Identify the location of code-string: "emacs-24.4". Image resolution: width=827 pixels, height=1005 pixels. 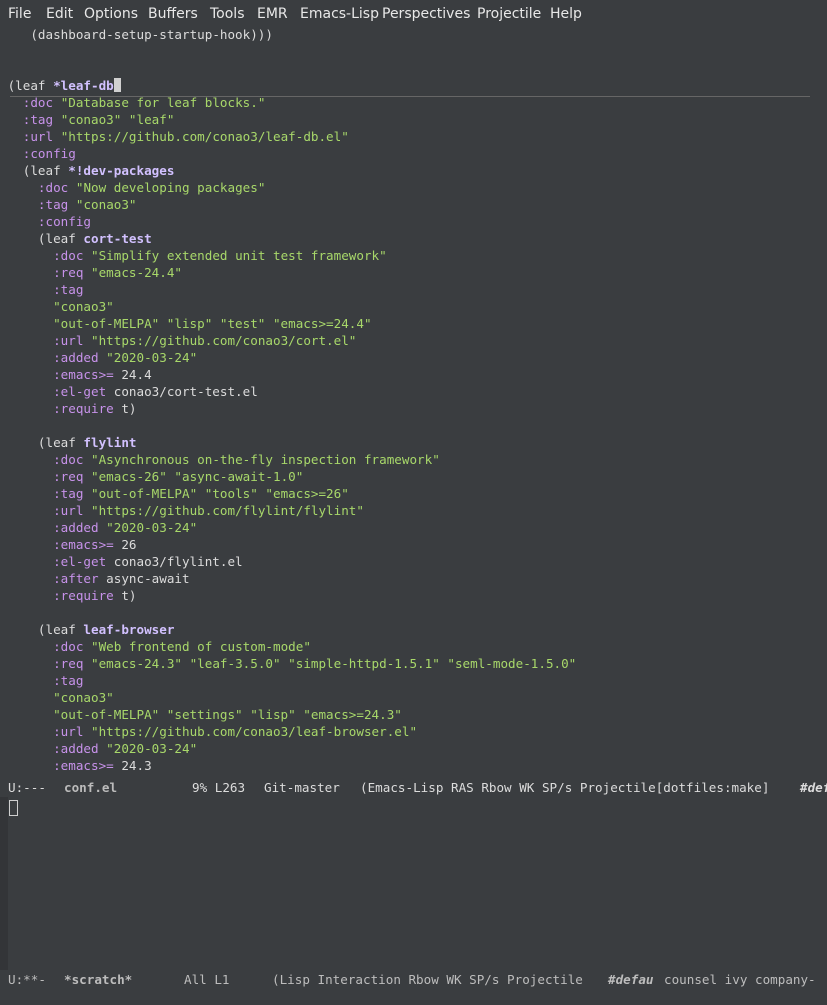
(137, 272).